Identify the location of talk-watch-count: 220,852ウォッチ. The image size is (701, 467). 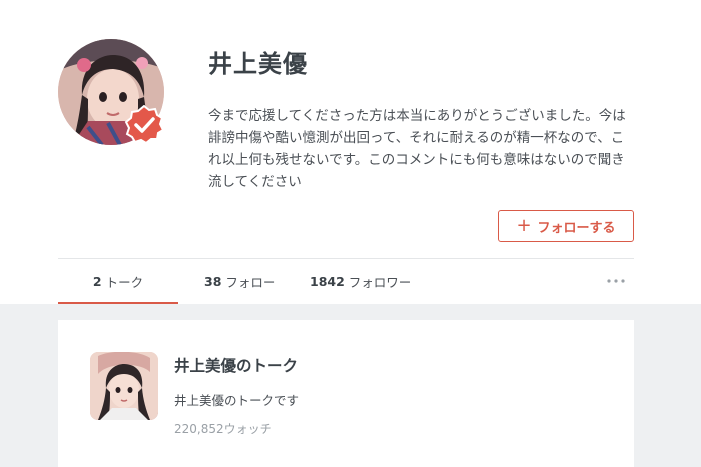
(223, 429).